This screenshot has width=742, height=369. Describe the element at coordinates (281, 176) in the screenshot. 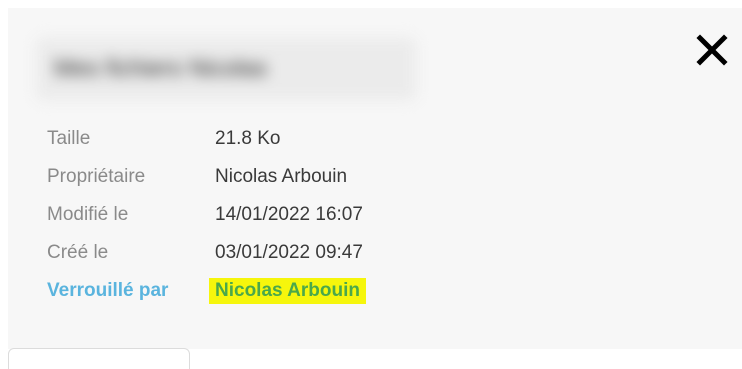

I see `owner-value: Nicolas Arbouin` at that location.